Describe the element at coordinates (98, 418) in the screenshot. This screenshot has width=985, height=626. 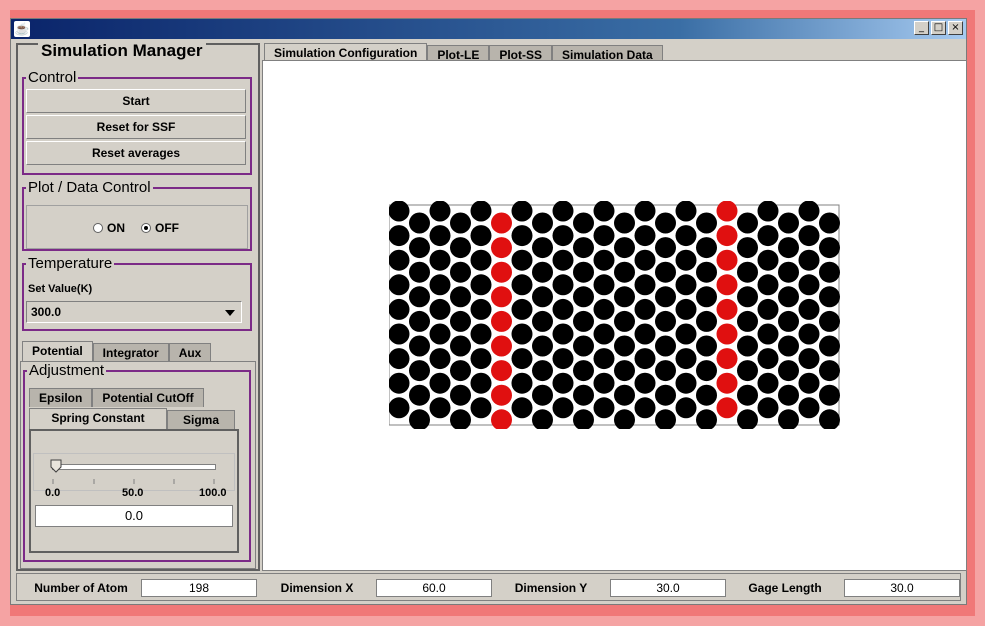
I see `tab-spring-constant: Spring Constant` at that location.